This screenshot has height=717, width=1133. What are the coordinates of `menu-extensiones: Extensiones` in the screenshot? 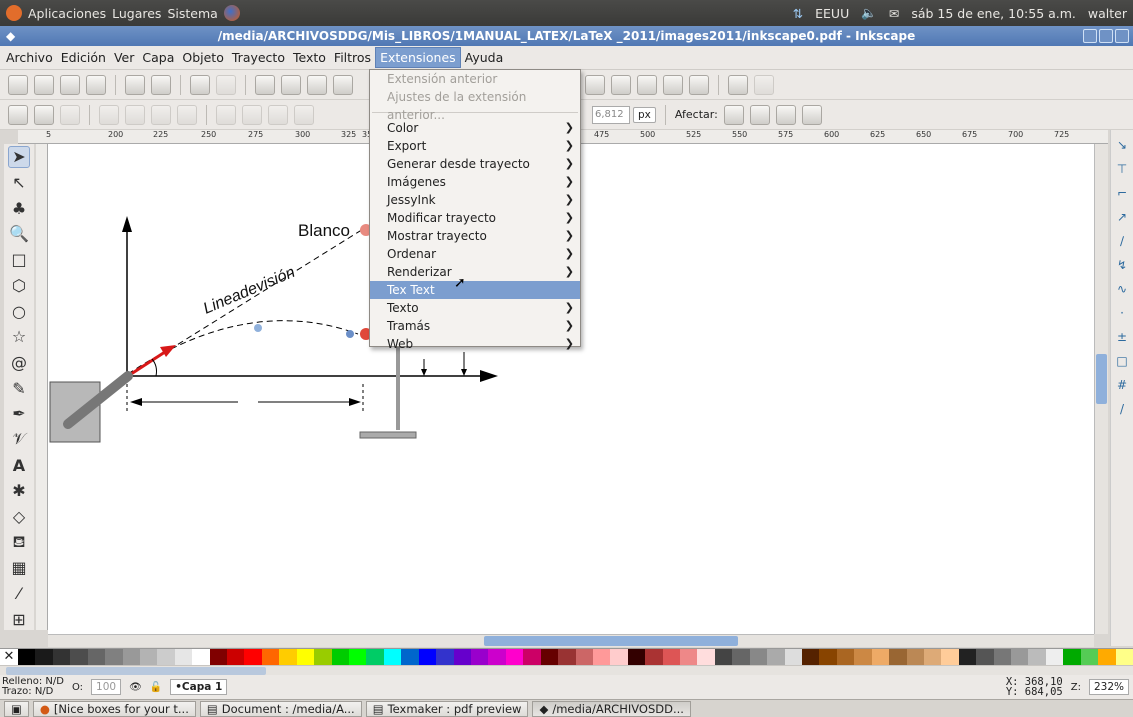 It's located at (418, 57).